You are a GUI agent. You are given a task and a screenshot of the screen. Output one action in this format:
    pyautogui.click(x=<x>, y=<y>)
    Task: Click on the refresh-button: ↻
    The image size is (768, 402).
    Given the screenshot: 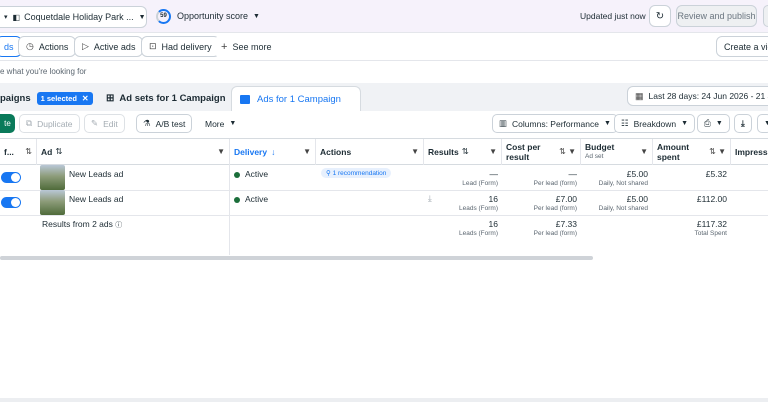 What is the action you would take?
    pyautogui.click(x=660, y=16)
    